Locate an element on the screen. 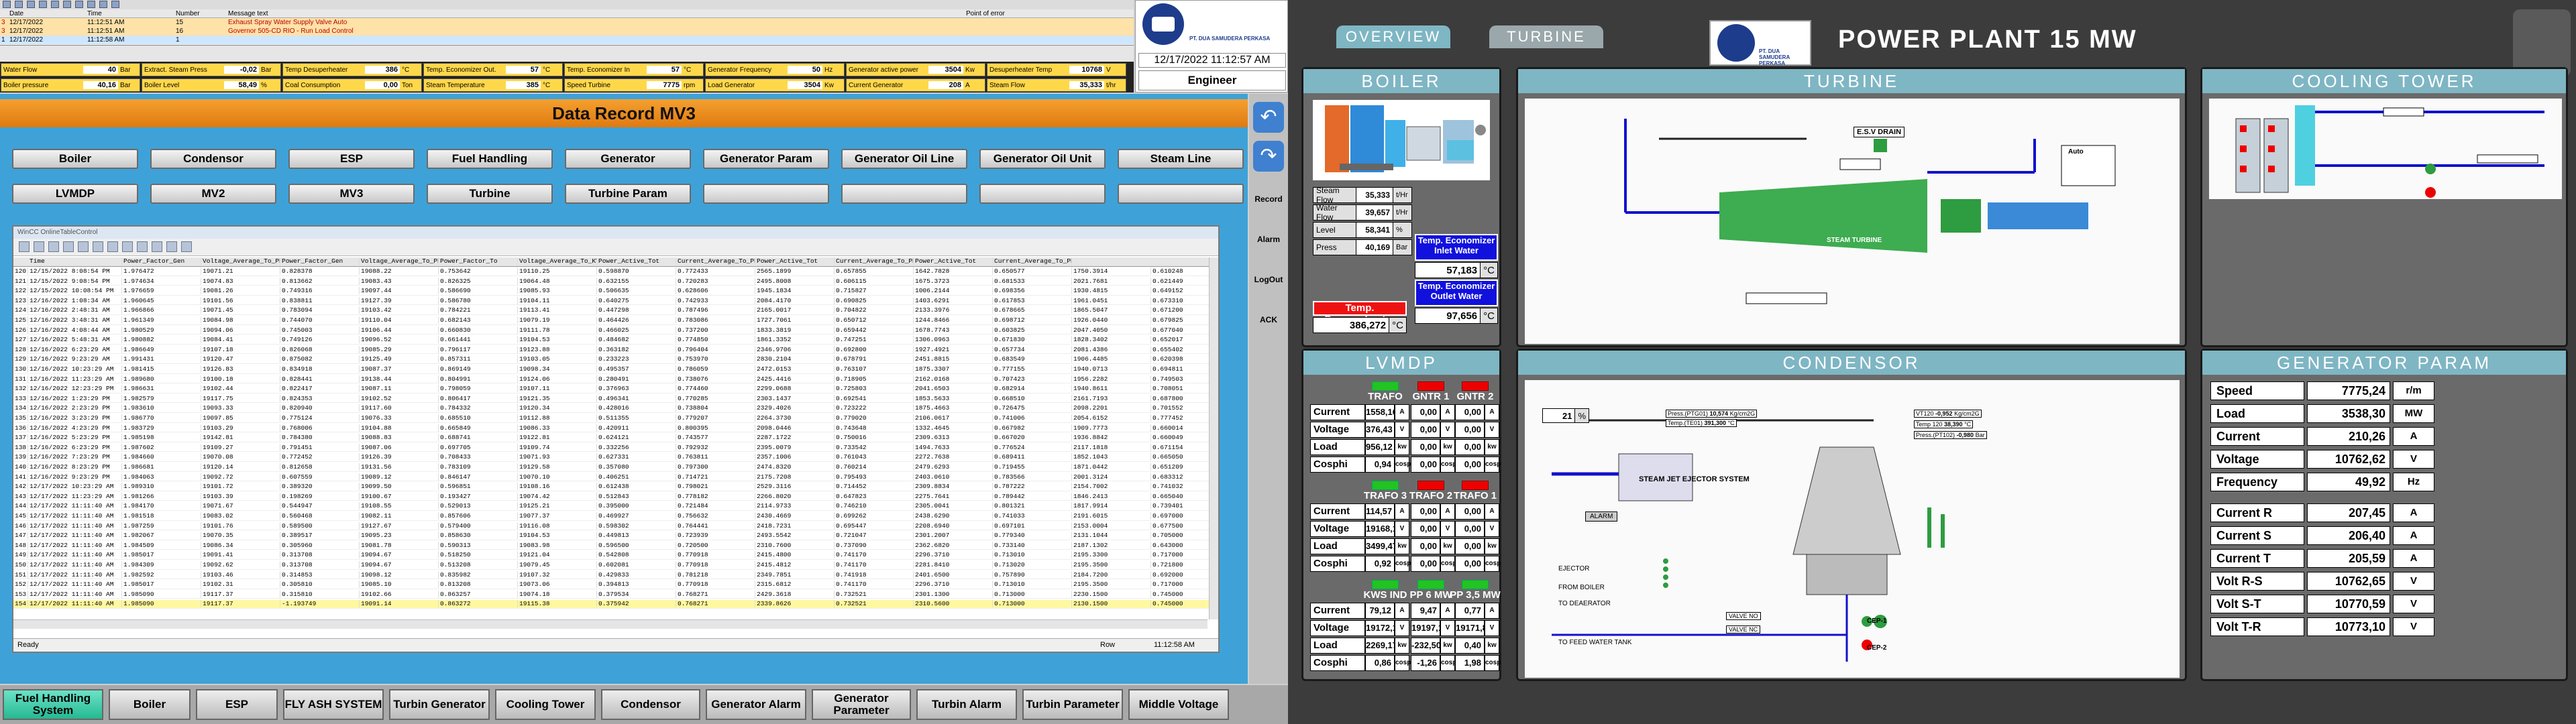  back-arrow-icon: ↶ is located at coordinates (1268, 118).